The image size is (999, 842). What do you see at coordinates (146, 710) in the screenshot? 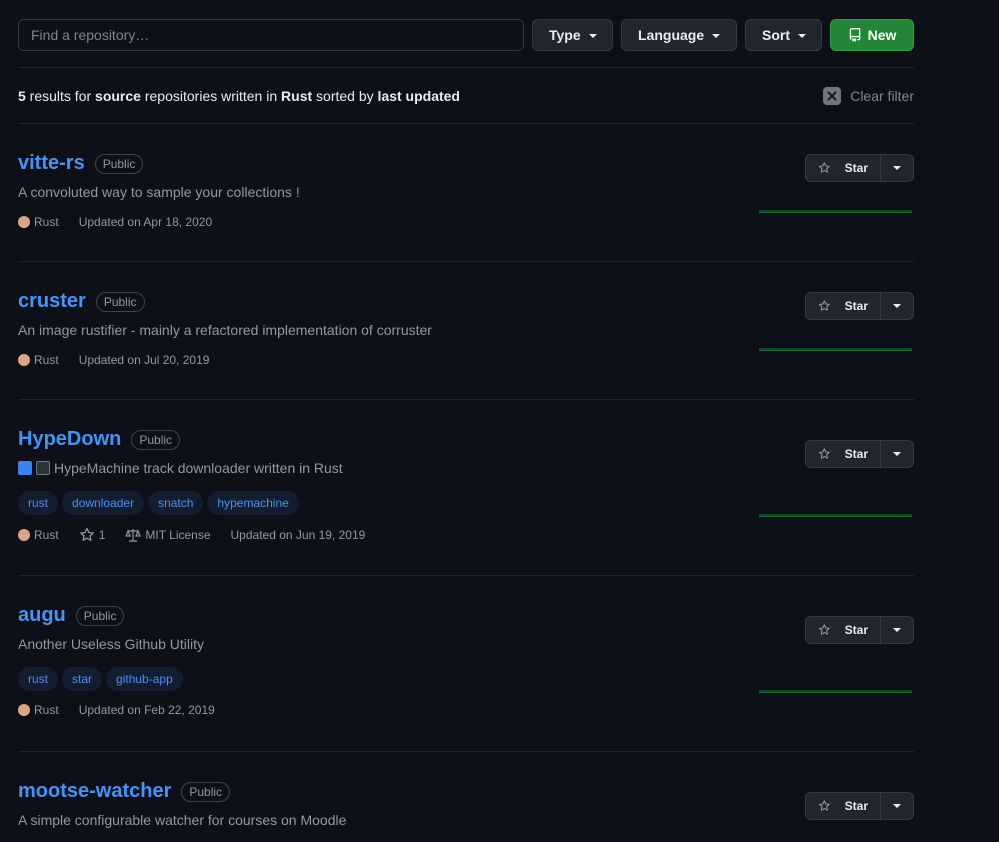
I see `updated-time: Updated on Feb 22, 2019` at bounding box center [146, 710].